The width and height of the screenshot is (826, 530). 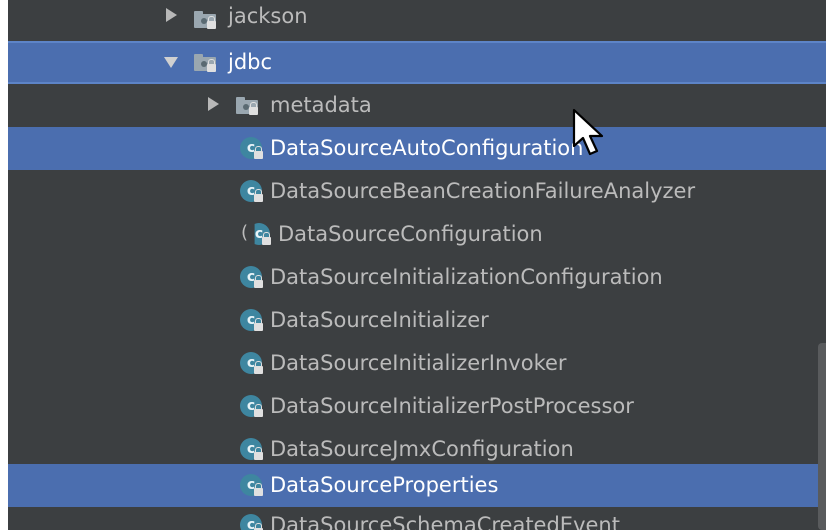 What do you see at coordinates (417, 105) in the screenshot?
I see `tree-node-metadata: metadata` at bounding box center [417, 105].